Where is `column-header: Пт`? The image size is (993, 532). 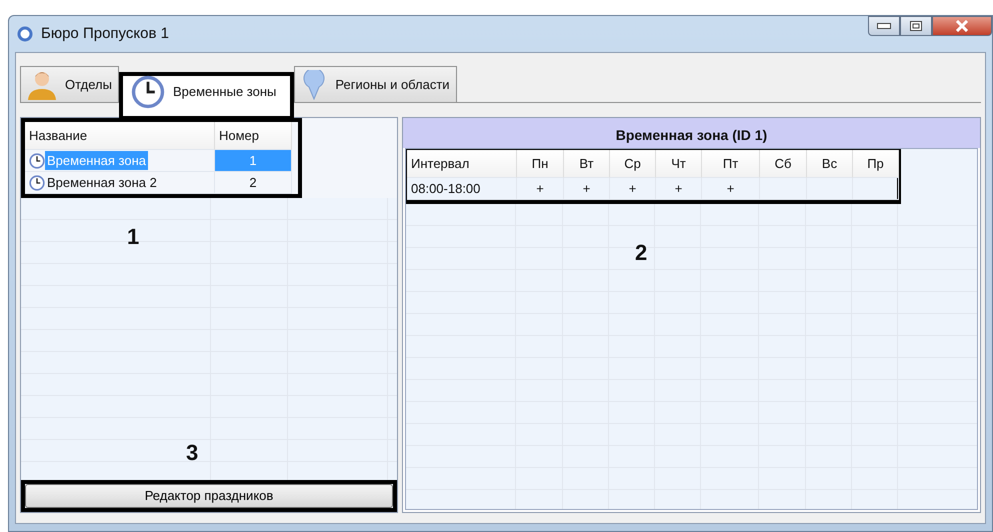 column-header: Пт is located at coordinates (731, 164).